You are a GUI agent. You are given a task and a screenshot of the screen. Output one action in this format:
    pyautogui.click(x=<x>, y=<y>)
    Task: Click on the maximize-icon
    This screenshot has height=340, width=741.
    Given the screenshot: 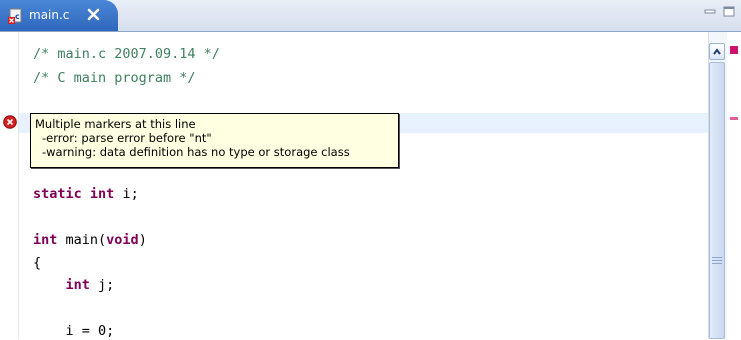 What is the action you would take?
    pyautogui.click(x=729, y=11)
    